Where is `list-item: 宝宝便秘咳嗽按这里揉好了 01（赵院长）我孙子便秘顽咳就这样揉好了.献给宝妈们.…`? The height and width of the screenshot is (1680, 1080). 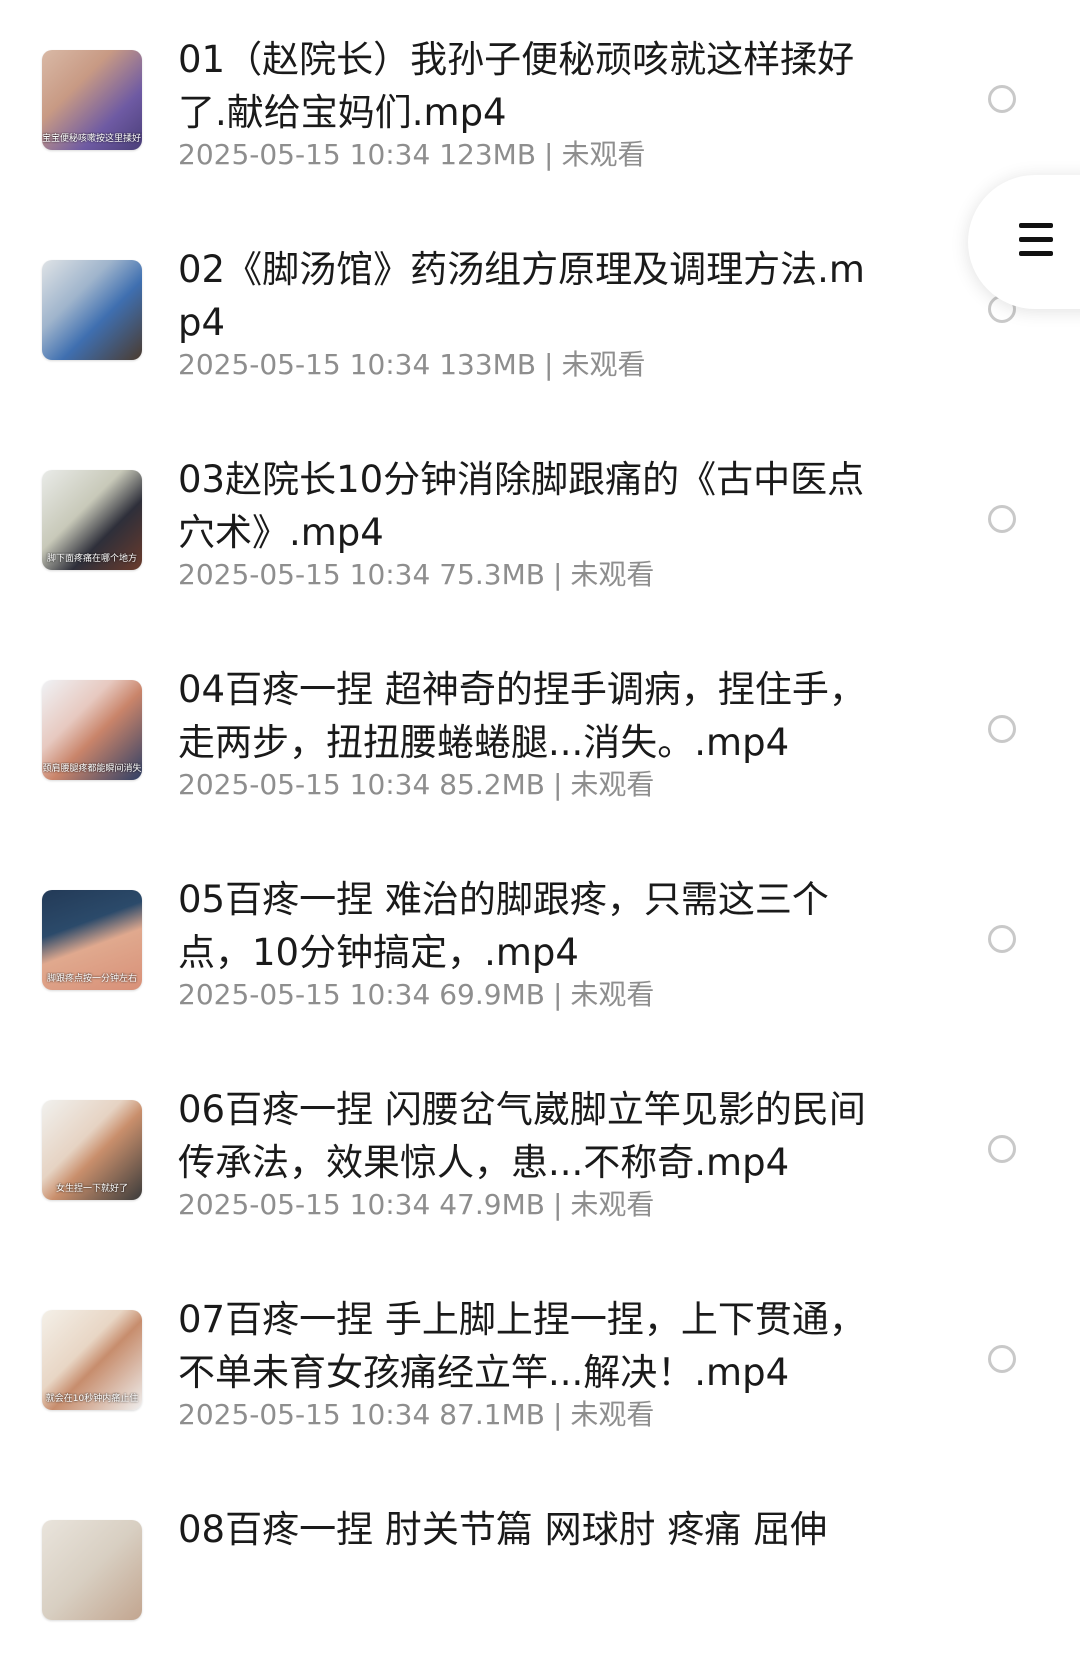 list-item: 宝宝便秘咳嗽按这里揉好了 01（赵院长）我孙子便秘顽咳就这样揉好了.献给宝妈们.… is located at coordinates (540, 105).